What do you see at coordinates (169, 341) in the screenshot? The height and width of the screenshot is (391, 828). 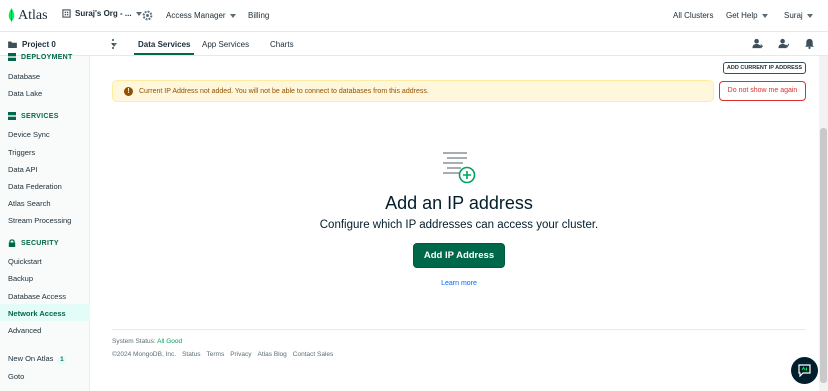 I see `system-status-link: All Good` at bounding box center [169, 341].